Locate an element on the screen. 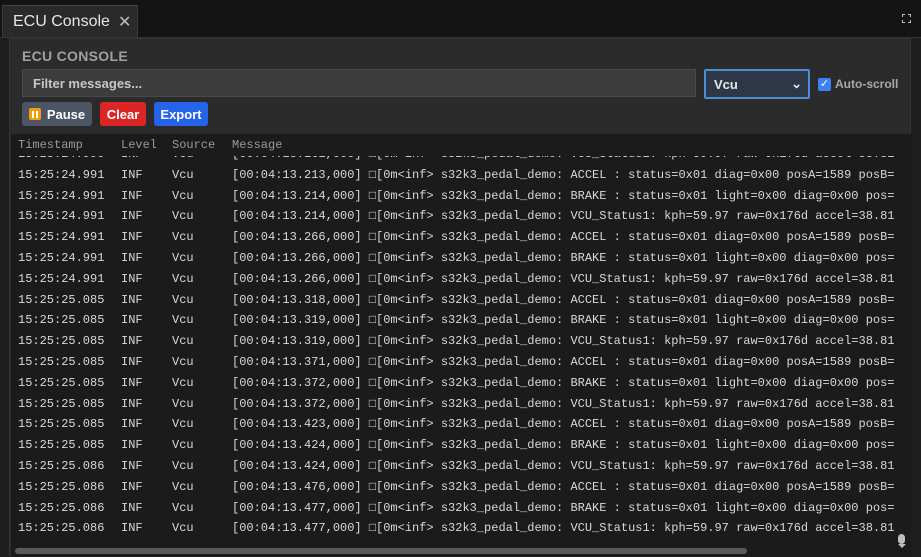 The width and height of the screenshot is (921, 557). autoscroll-checkbox: ✓ is located at coordinates (824, 84).